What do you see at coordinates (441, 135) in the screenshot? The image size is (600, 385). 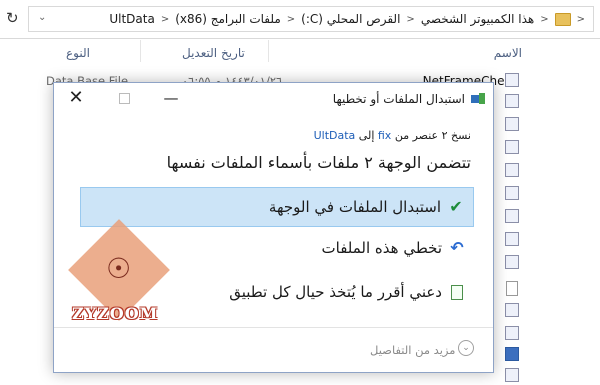 I see `copy-prefix: نسخ ٢ عنصر` at bounding box center [441, 135].